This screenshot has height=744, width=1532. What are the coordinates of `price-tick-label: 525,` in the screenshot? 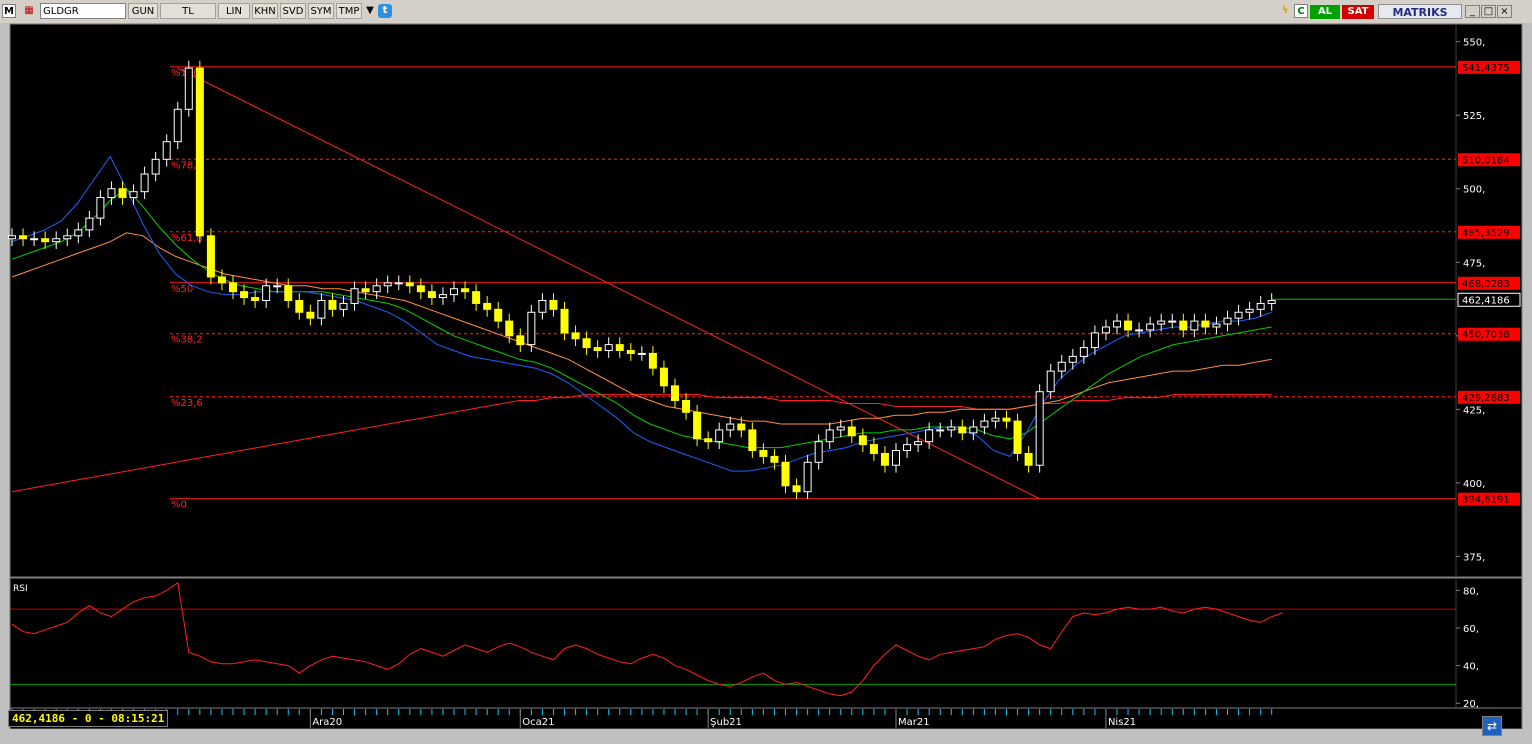 It's located at (1474, 116).